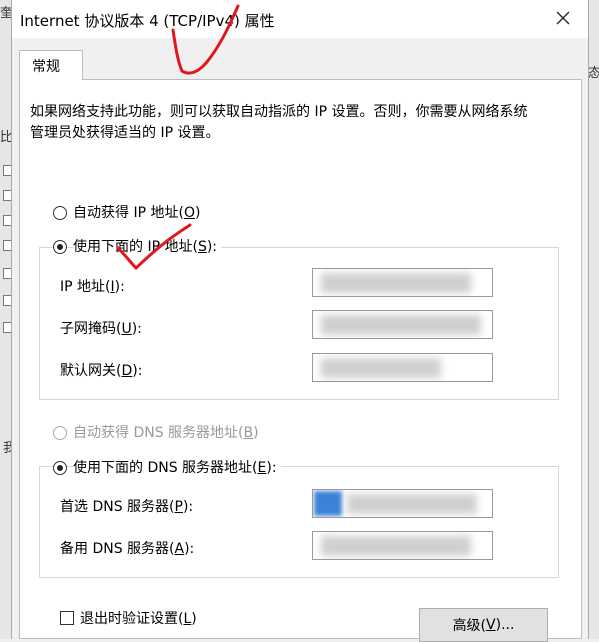 The image size is (599, 642). I want to click on preferred-dns-label: 首选 DNS 服务器(P):, so click(127, 507).